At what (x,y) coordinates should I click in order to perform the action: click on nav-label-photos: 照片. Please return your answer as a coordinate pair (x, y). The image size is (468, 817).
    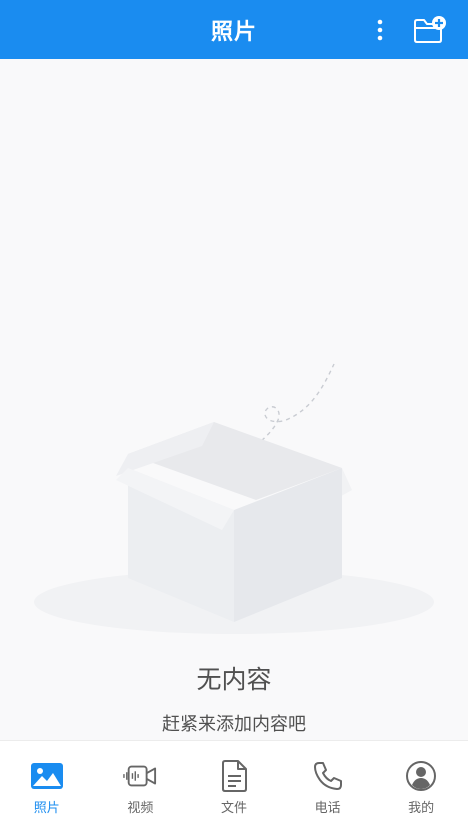
    Looking at the image, I should click on (46, 808).